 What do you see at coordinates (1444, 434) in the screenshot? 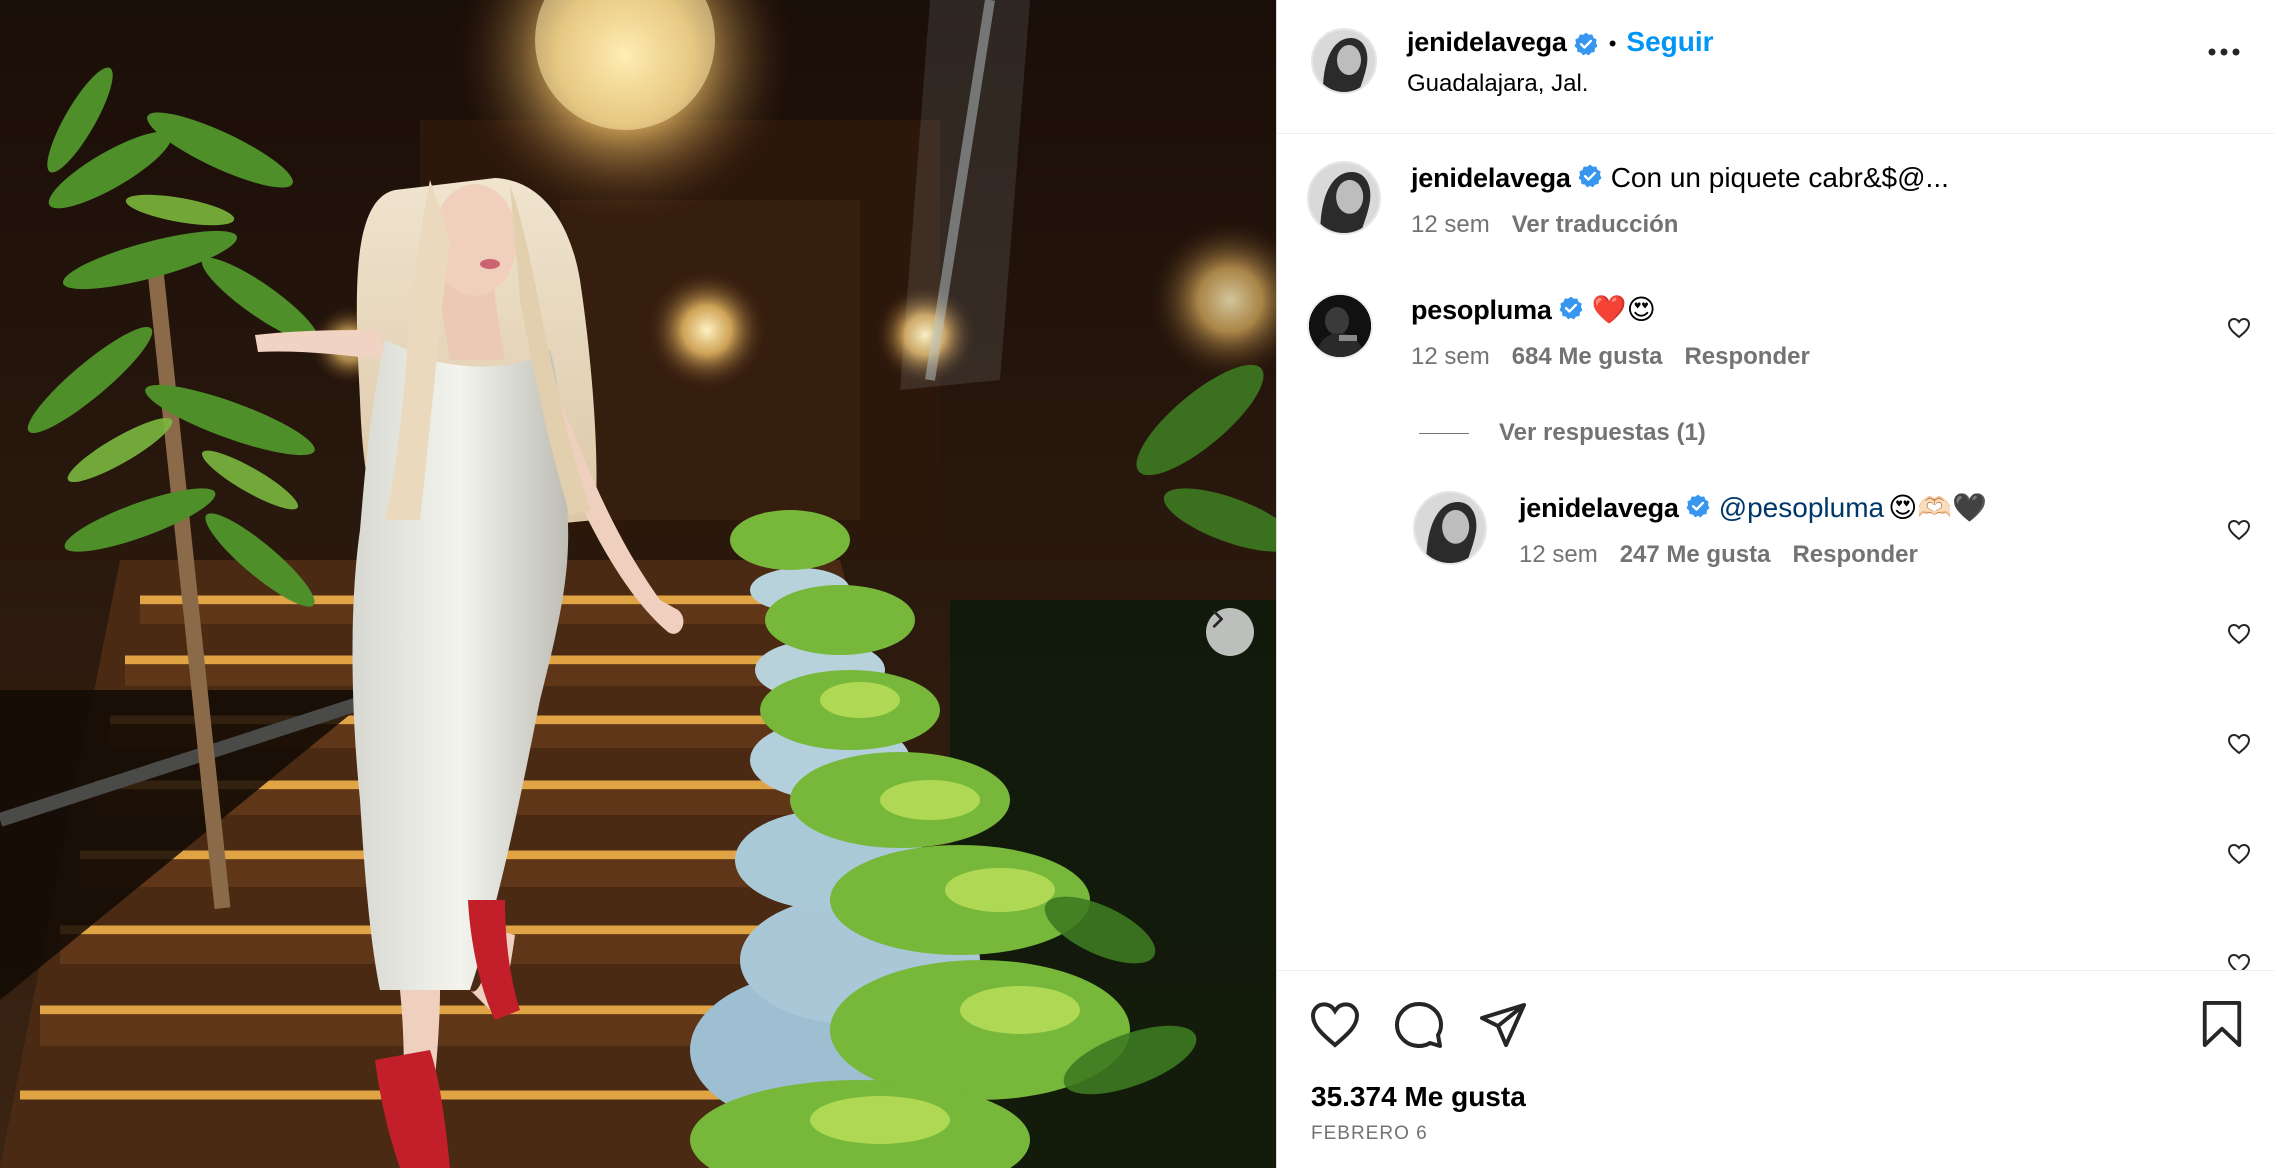
I see `replies-divider` at bounding box center [1444, 434].